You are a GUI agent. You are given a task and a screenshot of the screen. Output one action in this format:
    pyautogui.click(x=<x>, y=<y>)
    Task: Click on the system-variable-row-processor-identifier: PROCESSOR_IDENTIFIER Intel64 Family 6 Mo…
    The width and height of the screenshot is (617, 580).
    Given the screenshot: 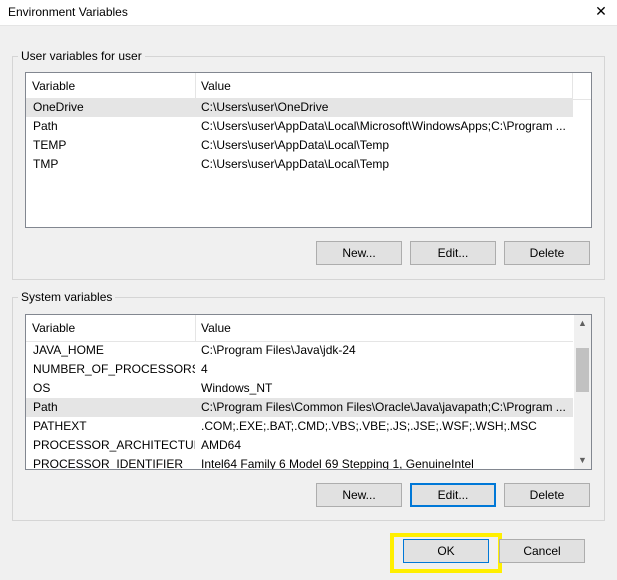 What is the action you would take?
    pyautogui.click(x=299, y=462)
    